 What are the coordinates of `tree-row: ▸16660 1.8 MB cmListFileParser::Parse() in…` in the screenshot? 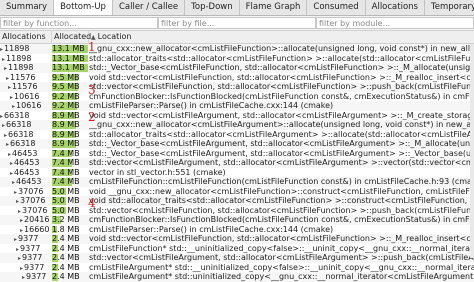 It's located at (237, 230).